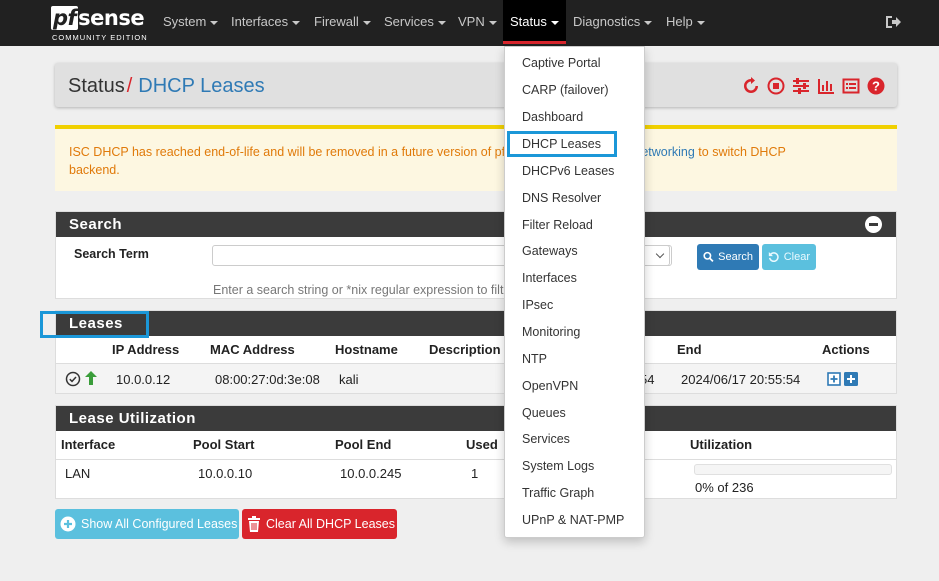 This screenshot has width=939, height=581. What do you see at coordinates (94, 170) in the screenshot?
I see `alert-line-2: backend.` at bounding box center [94, 170].